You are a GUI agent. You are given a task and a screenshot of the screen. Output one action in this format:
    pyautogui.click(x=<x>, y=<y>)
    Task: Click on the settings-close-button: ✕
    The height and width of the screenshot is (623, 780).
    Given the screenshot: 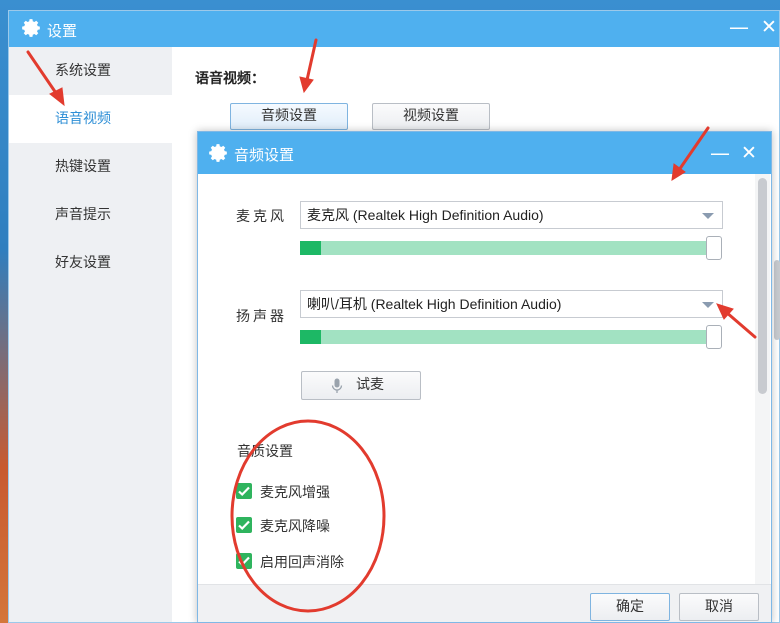 What is the action you would take?
    pyautogui.click(x=769, y=27)
    